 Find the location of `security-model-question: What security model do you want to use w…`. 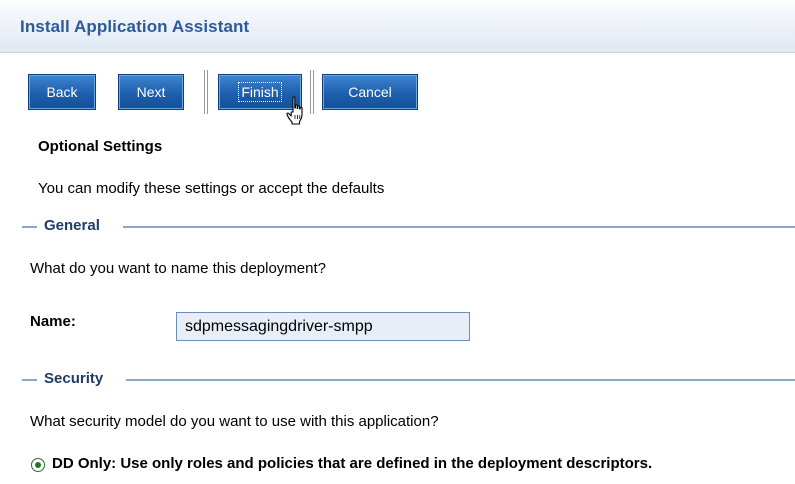

security-model-question: What security model do you want to use w… is located at coordinates (234, 421).